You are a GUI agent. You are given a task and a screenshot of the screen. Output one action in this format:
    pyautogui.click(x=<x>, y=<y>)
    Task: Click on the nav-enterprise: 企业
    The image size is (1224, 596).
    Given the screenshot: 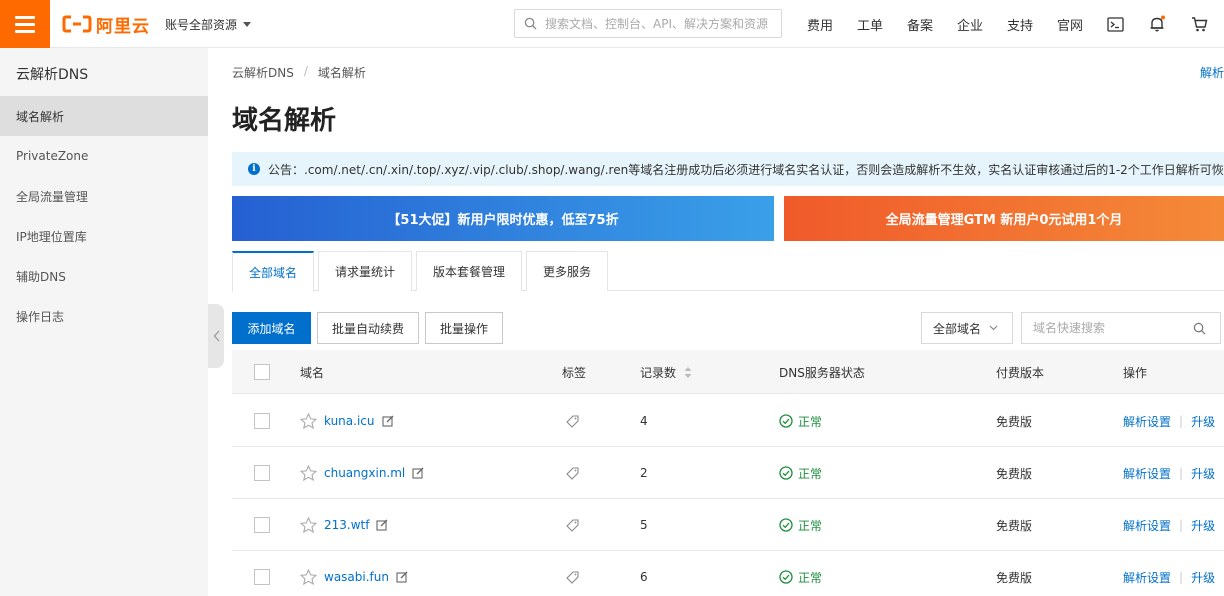 What is the action you would take?
    pyautogui.click(x=970, y=24)
    